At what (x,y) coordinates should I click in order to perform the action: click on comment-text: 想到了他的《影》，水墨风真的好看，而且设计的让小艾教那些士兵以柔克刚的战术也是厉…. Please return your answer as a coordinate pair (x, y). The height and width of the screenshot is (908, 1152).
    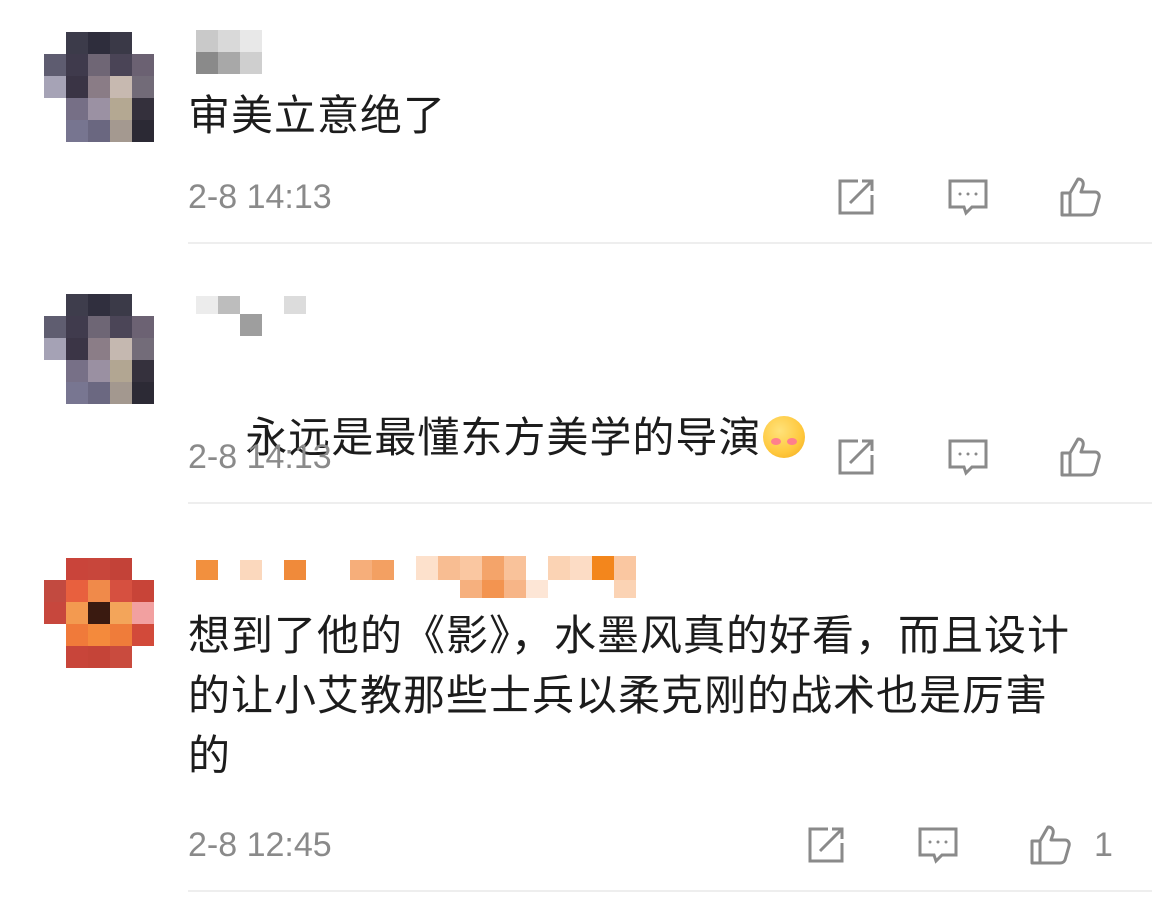
    Looking at the image, I should click on (629, 695).